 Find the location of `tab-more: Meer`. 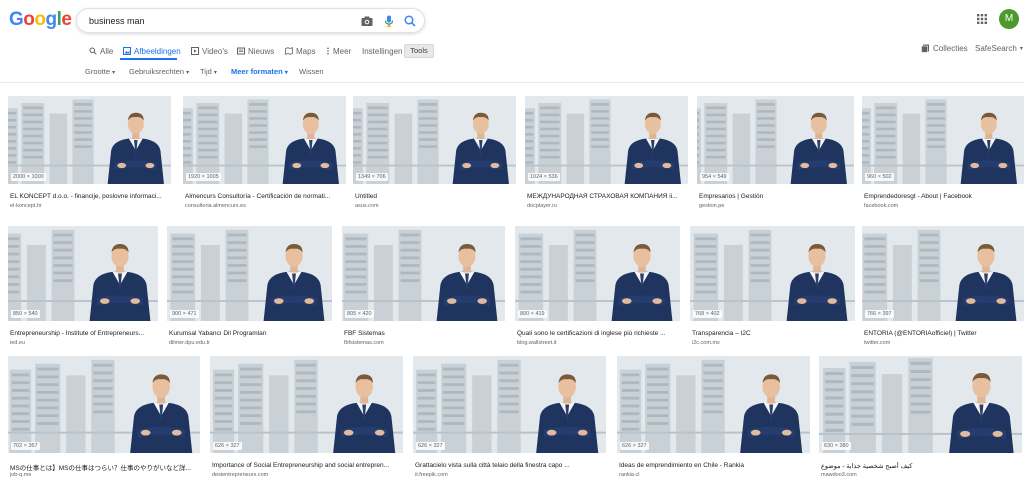

tab-more: Meer is located at coordinates (338, 51).